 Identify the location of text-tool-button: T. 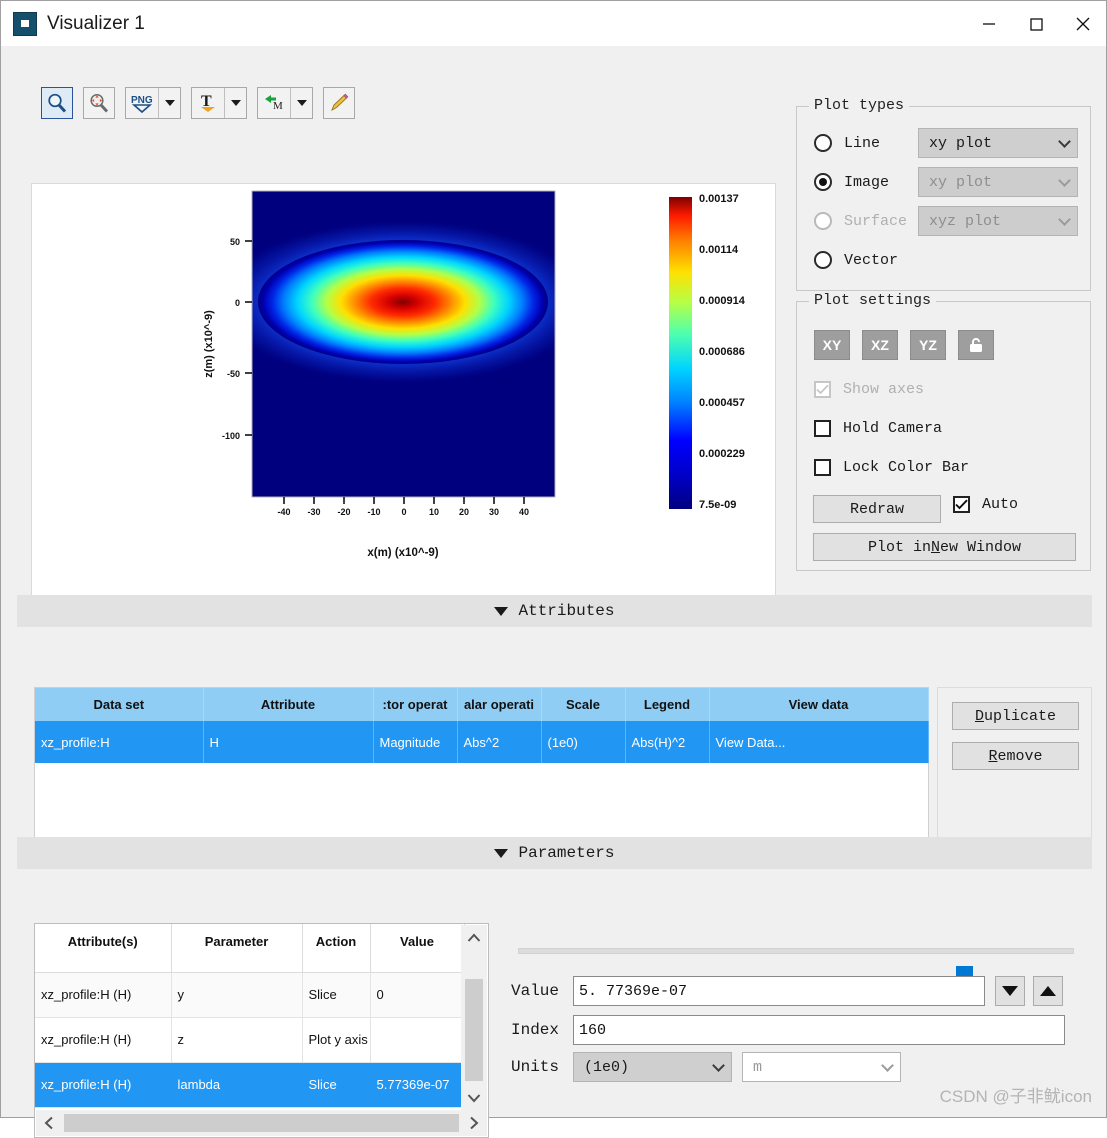
(208, 103).